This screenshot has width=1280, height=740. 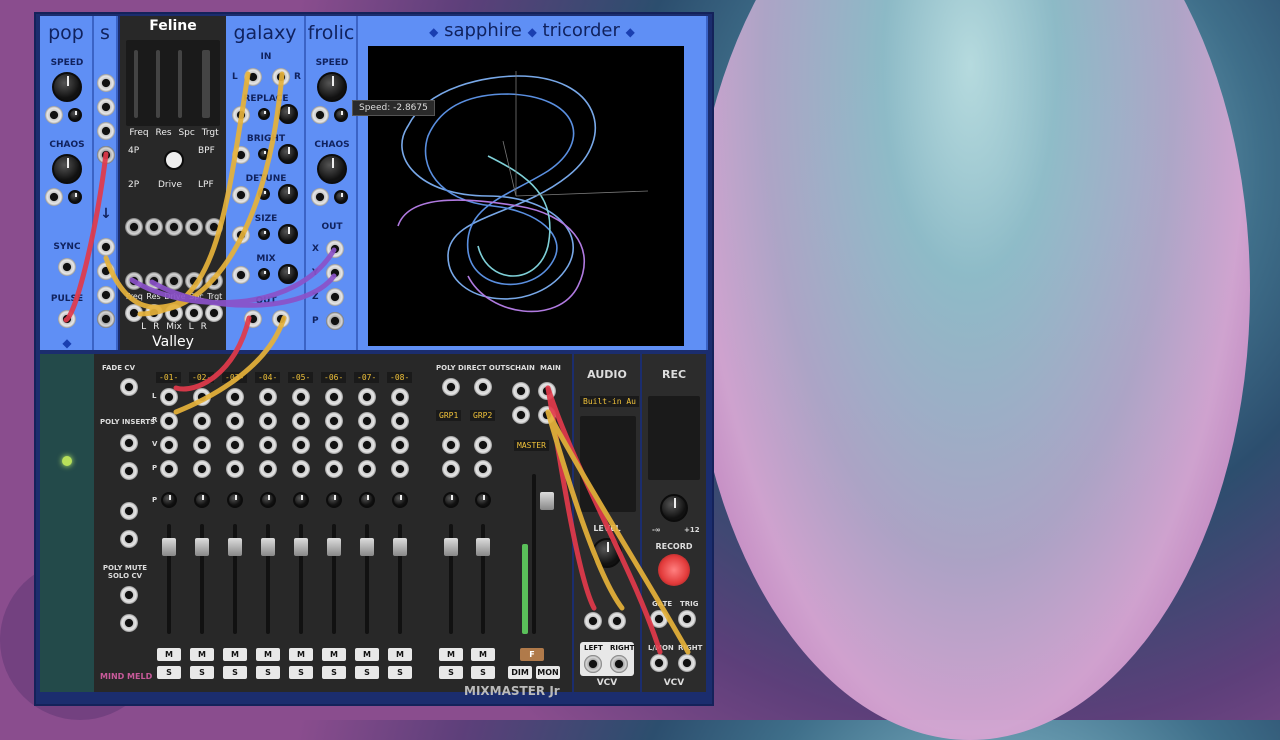 I want to click on galaxy-detune-knob, so click(x=288, y=194).